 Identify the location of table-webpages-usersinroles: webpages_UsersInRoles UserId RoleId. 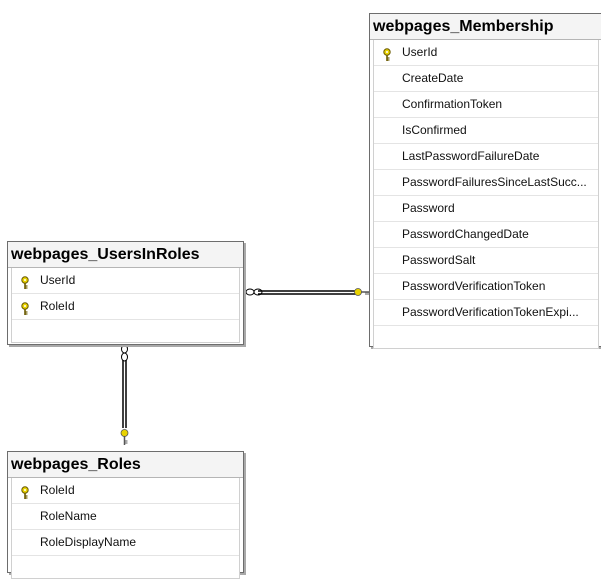
(125, 293).